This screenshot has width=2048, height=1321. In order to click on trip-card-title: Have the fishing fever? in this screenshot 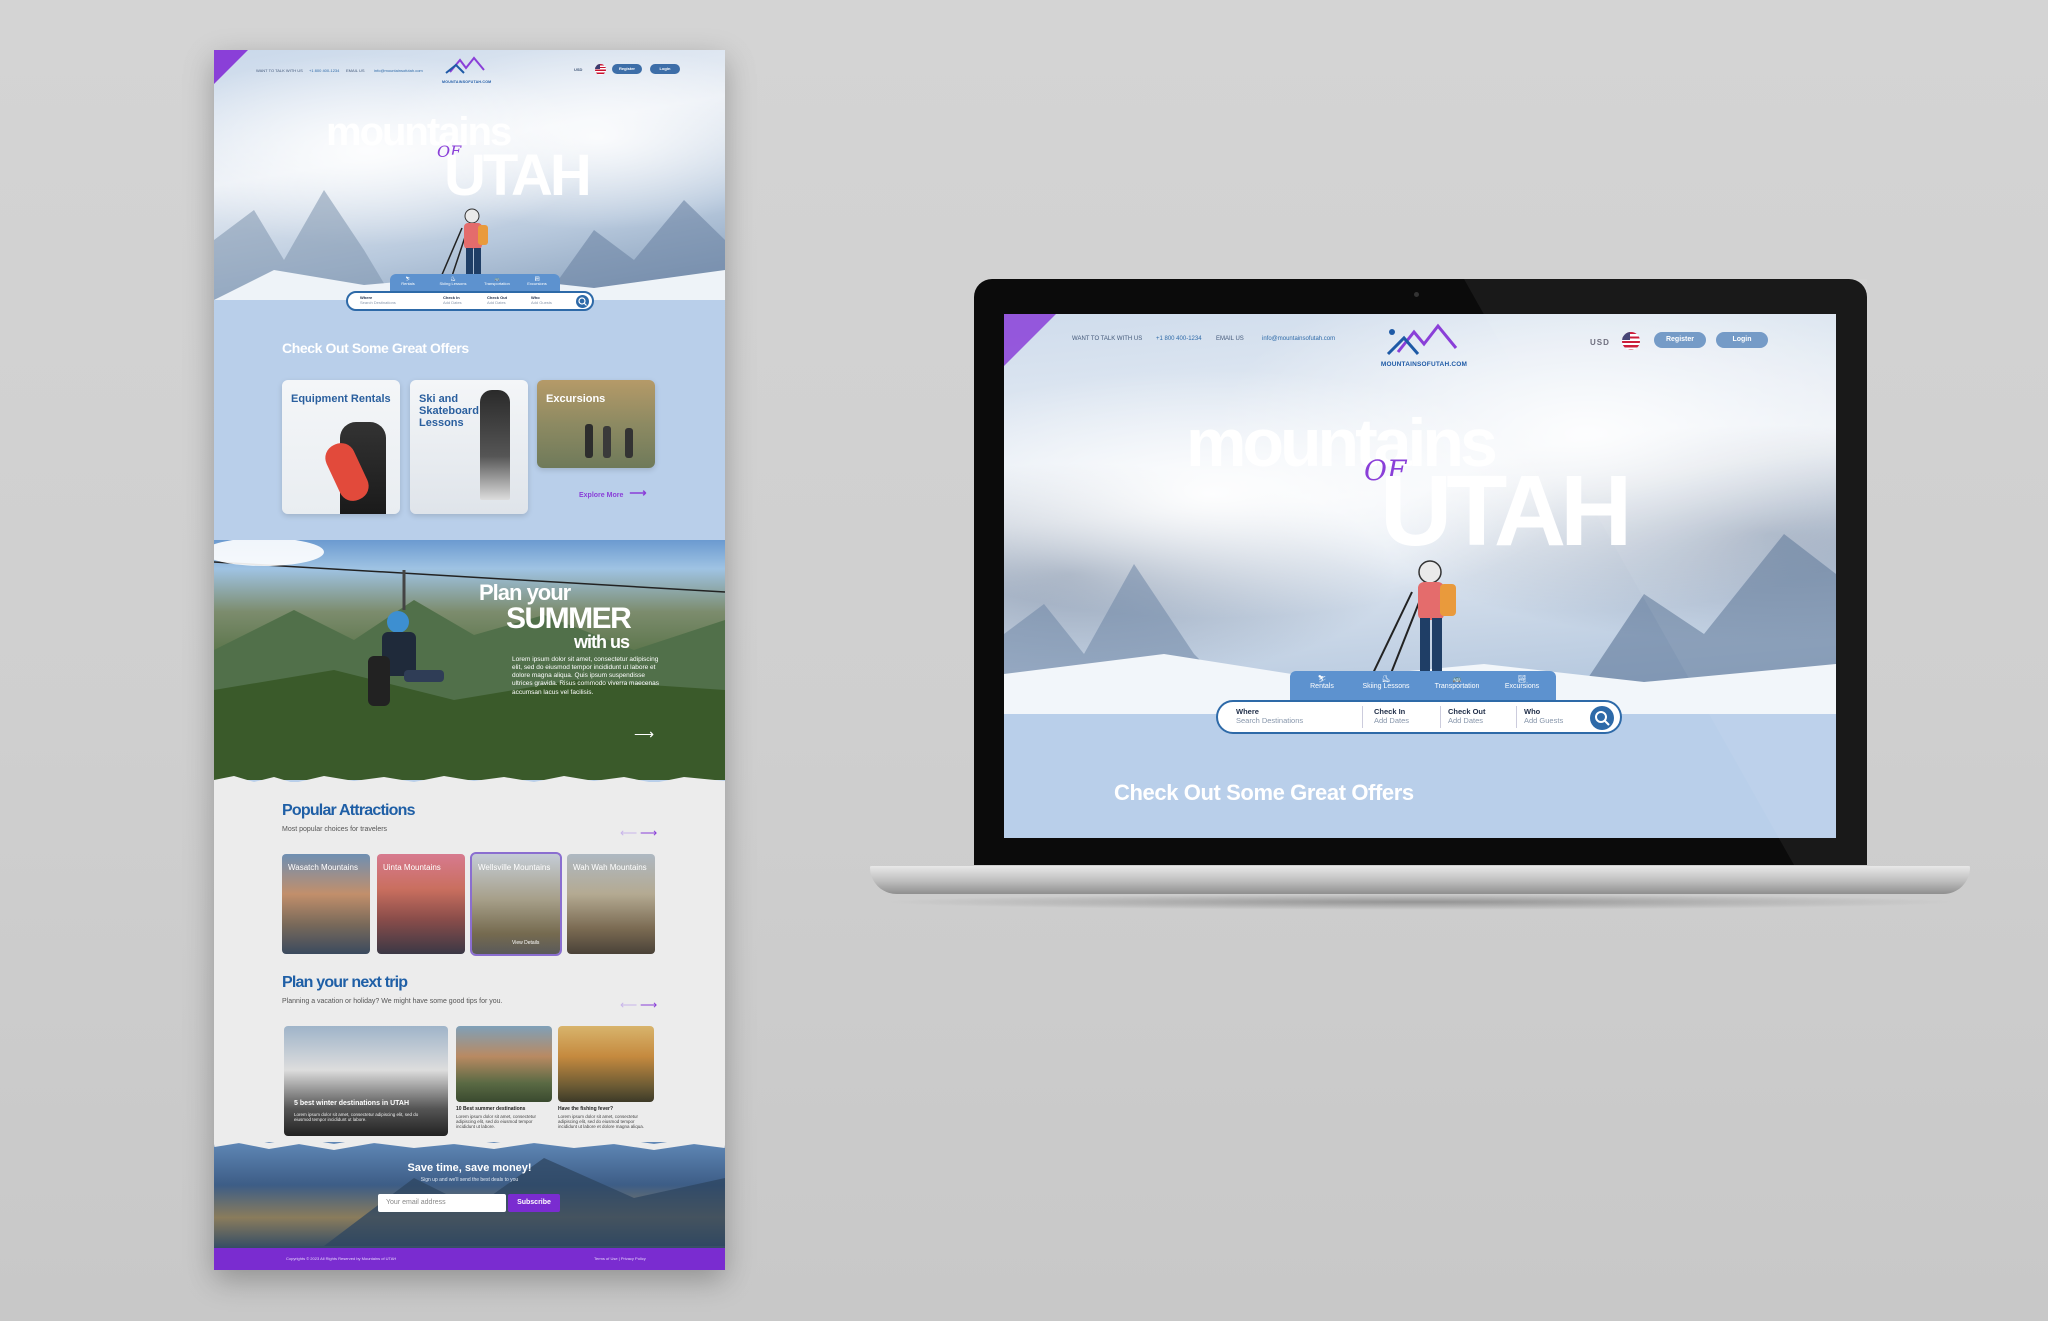, I will do `click(586, 1109)`.